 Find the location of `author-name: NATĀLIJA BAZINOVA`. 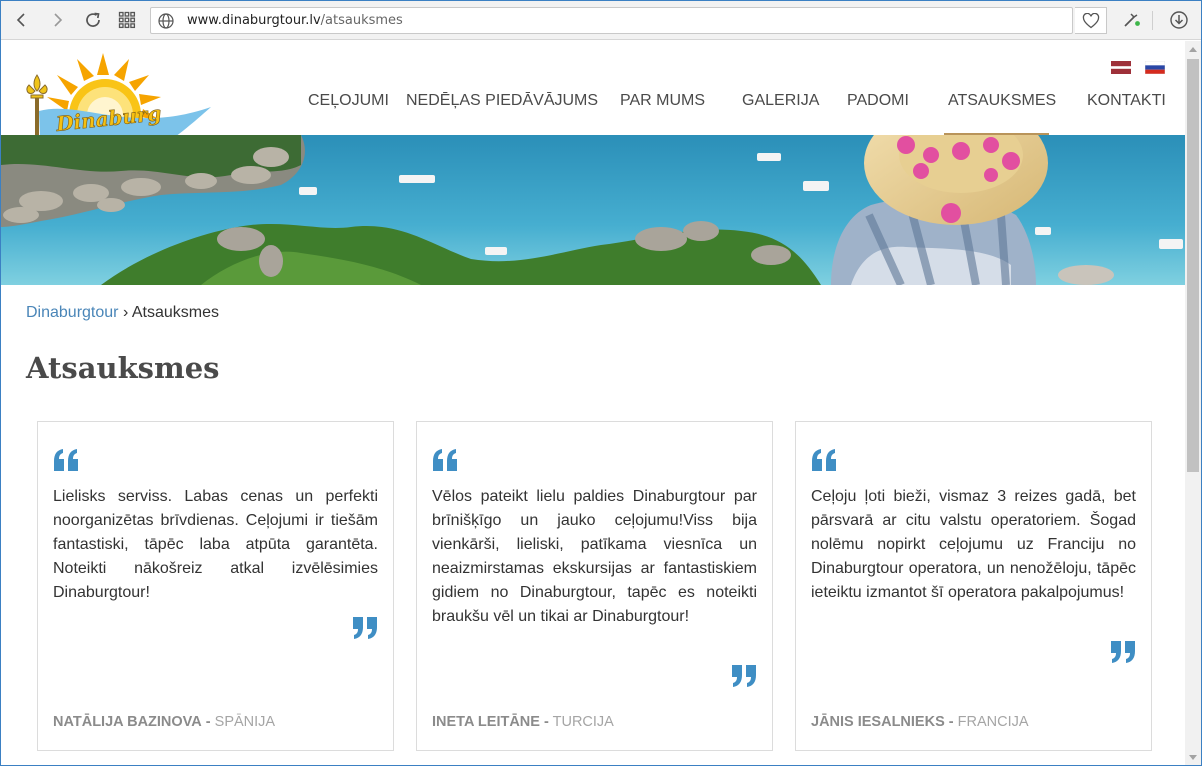

author-name: NATĀLIJA BAZINOVA is located at coordinates (127, 722).